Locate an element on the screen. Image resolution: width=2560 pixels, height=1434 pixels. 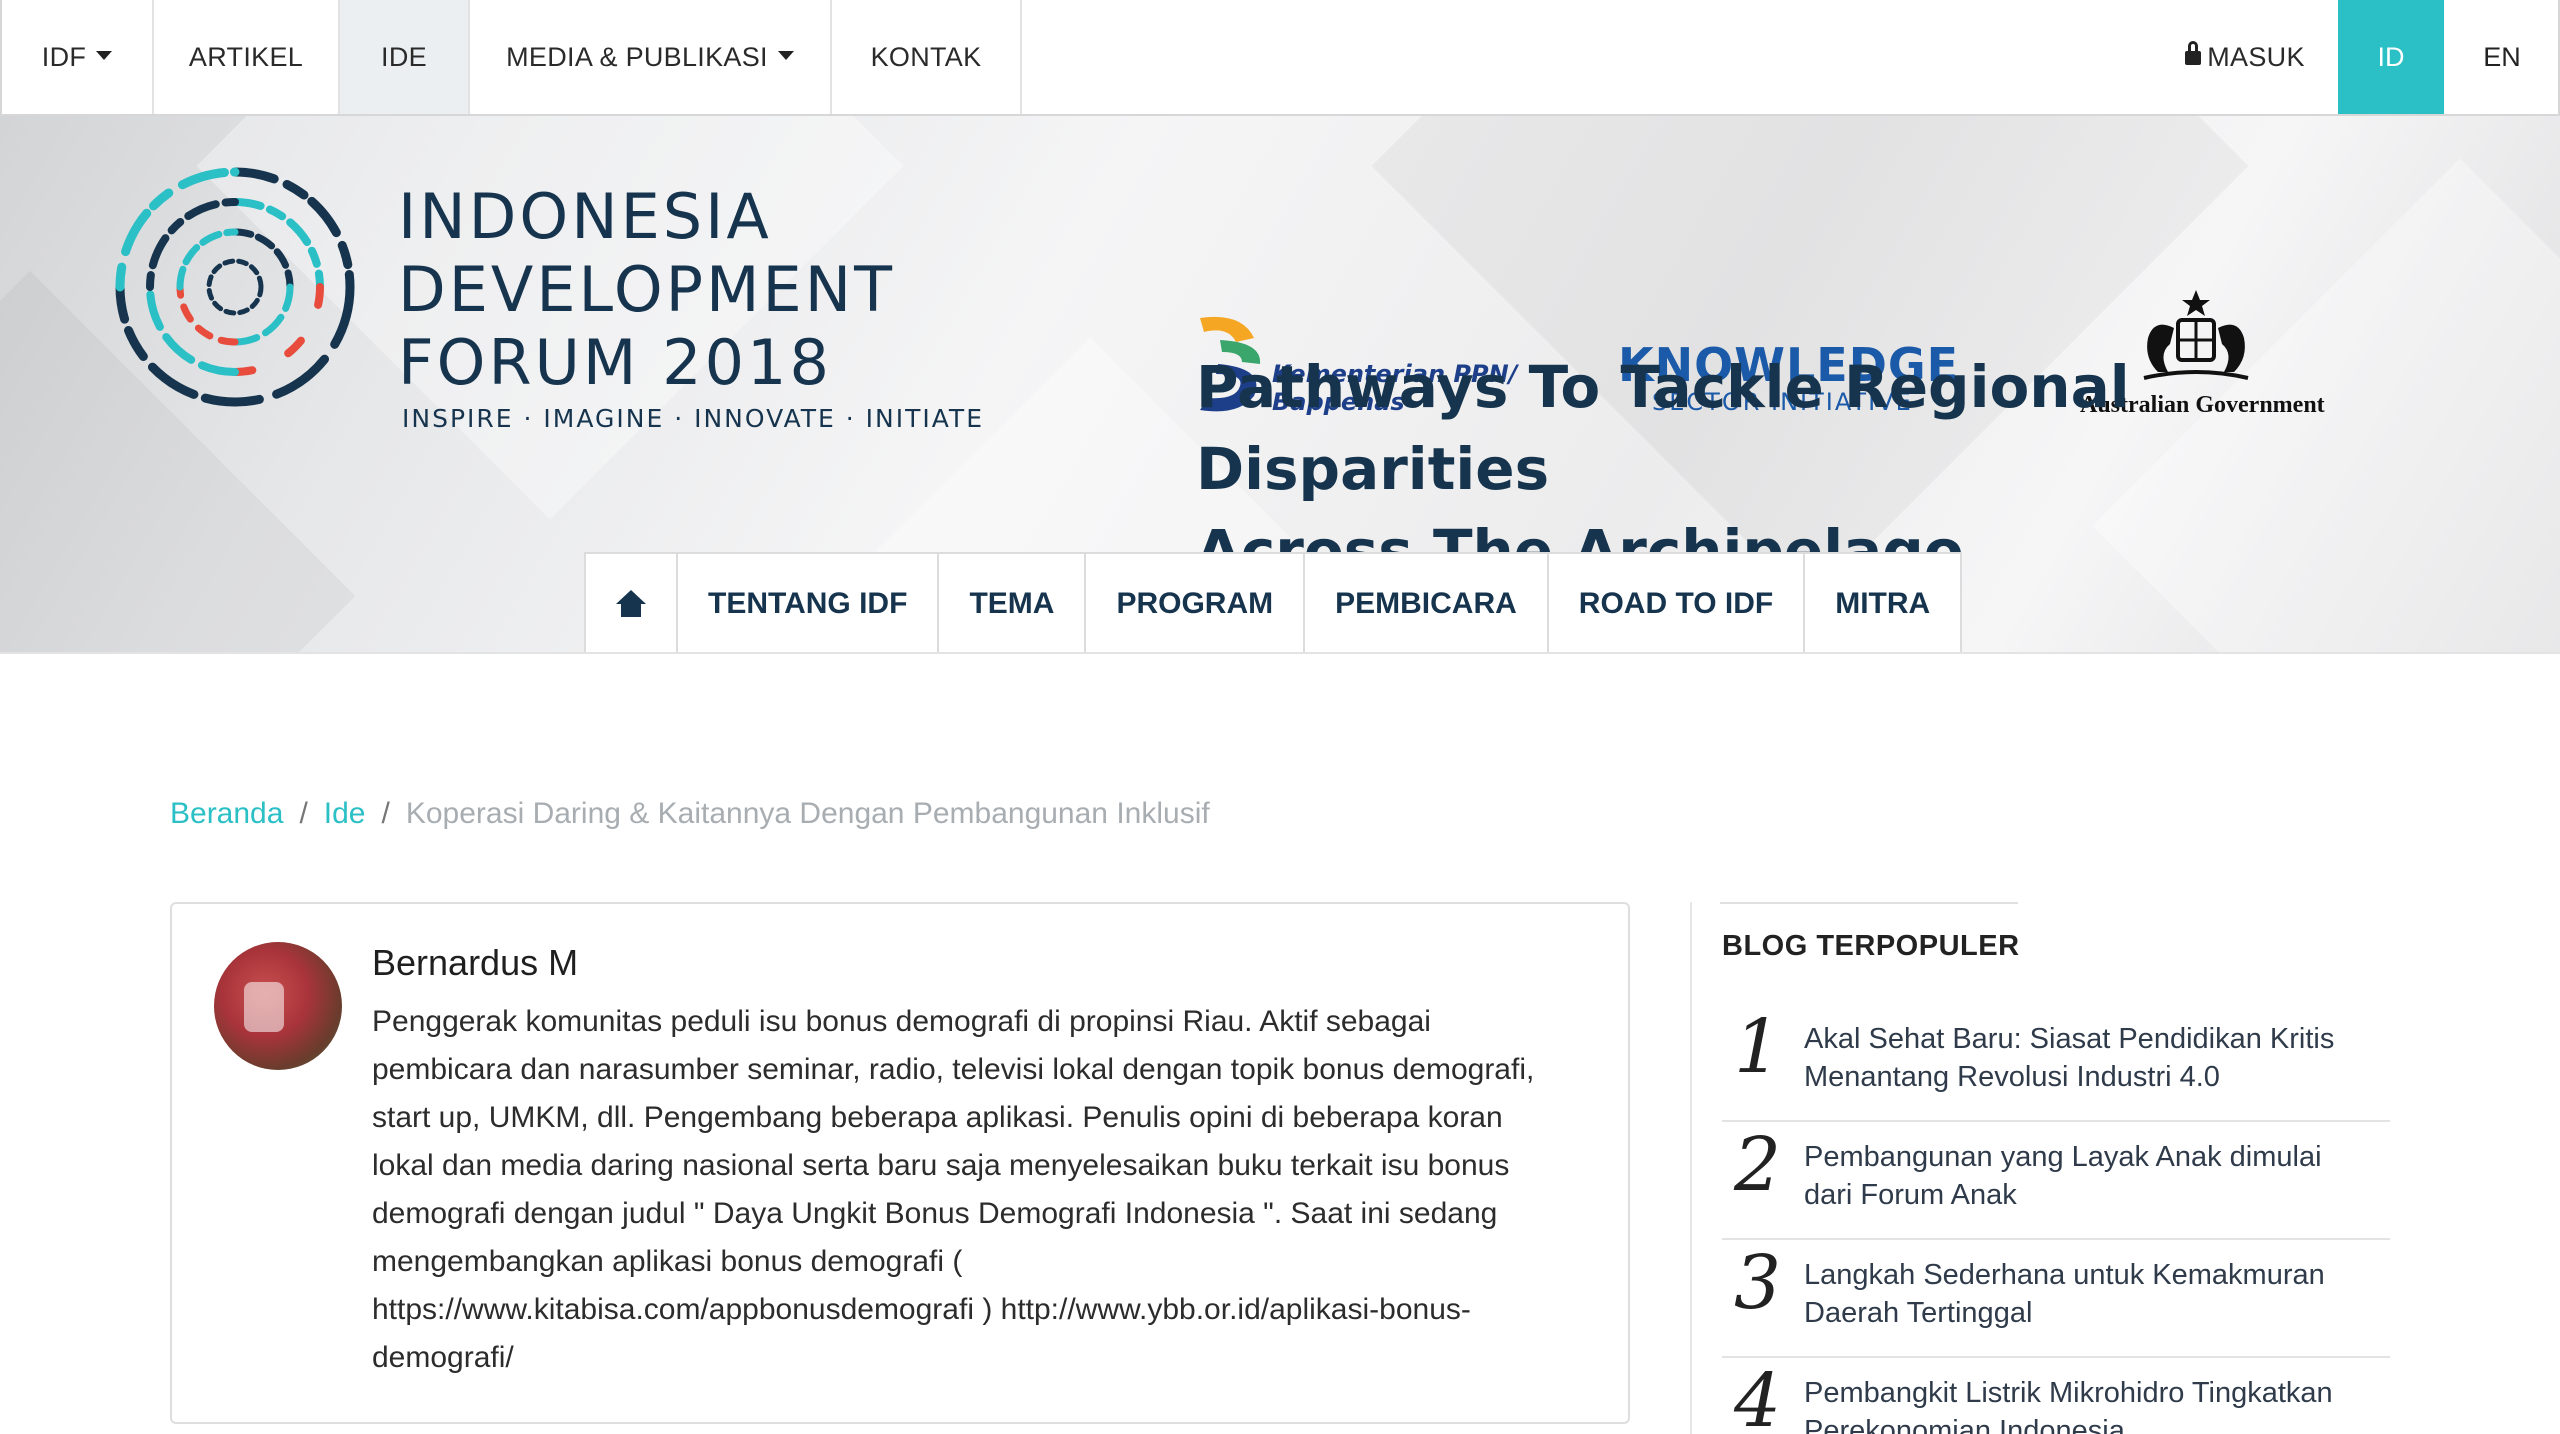
subnav-pembicara: PEMBICARA is located at coordinates (1427, 603).